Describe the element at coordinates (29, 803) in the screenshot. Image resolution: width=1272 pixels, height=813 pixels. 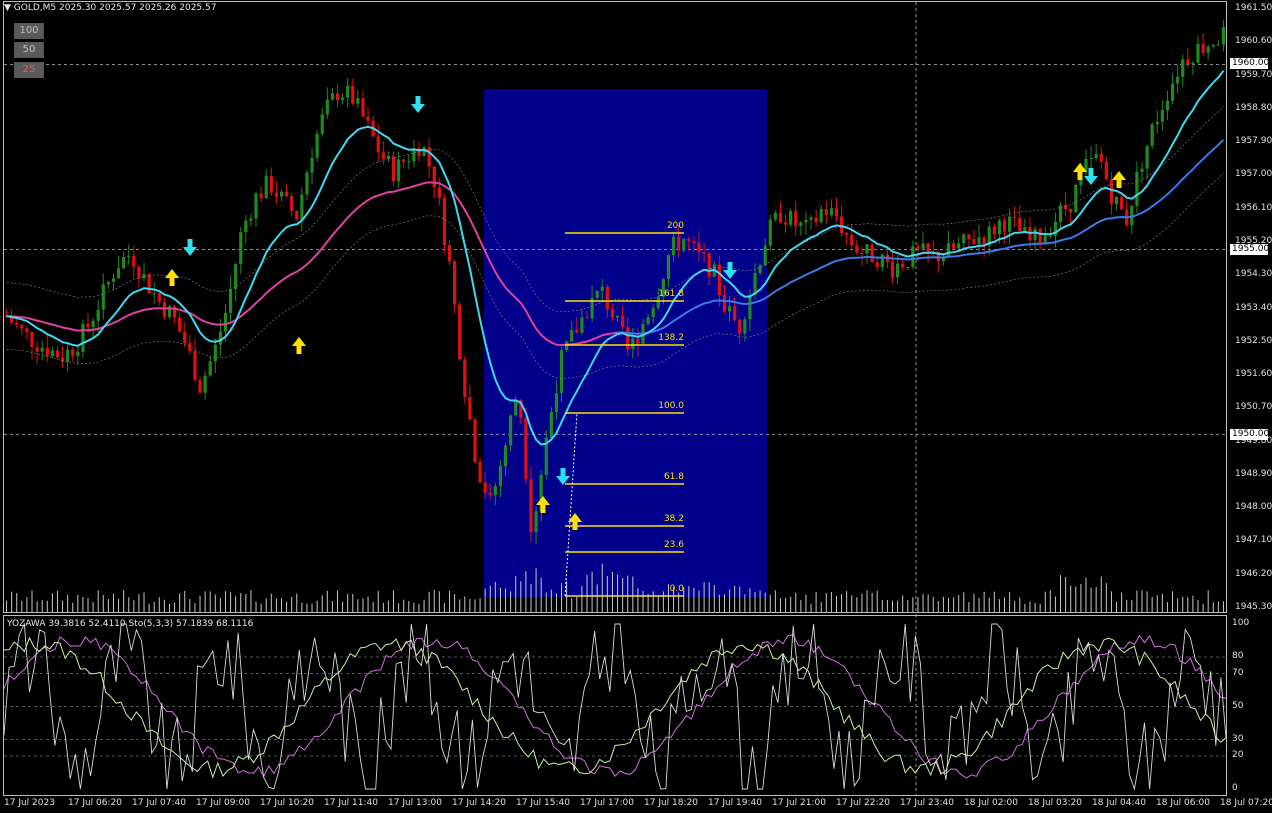
I see `time-axis-label: 17 Jul 2023` at that location.